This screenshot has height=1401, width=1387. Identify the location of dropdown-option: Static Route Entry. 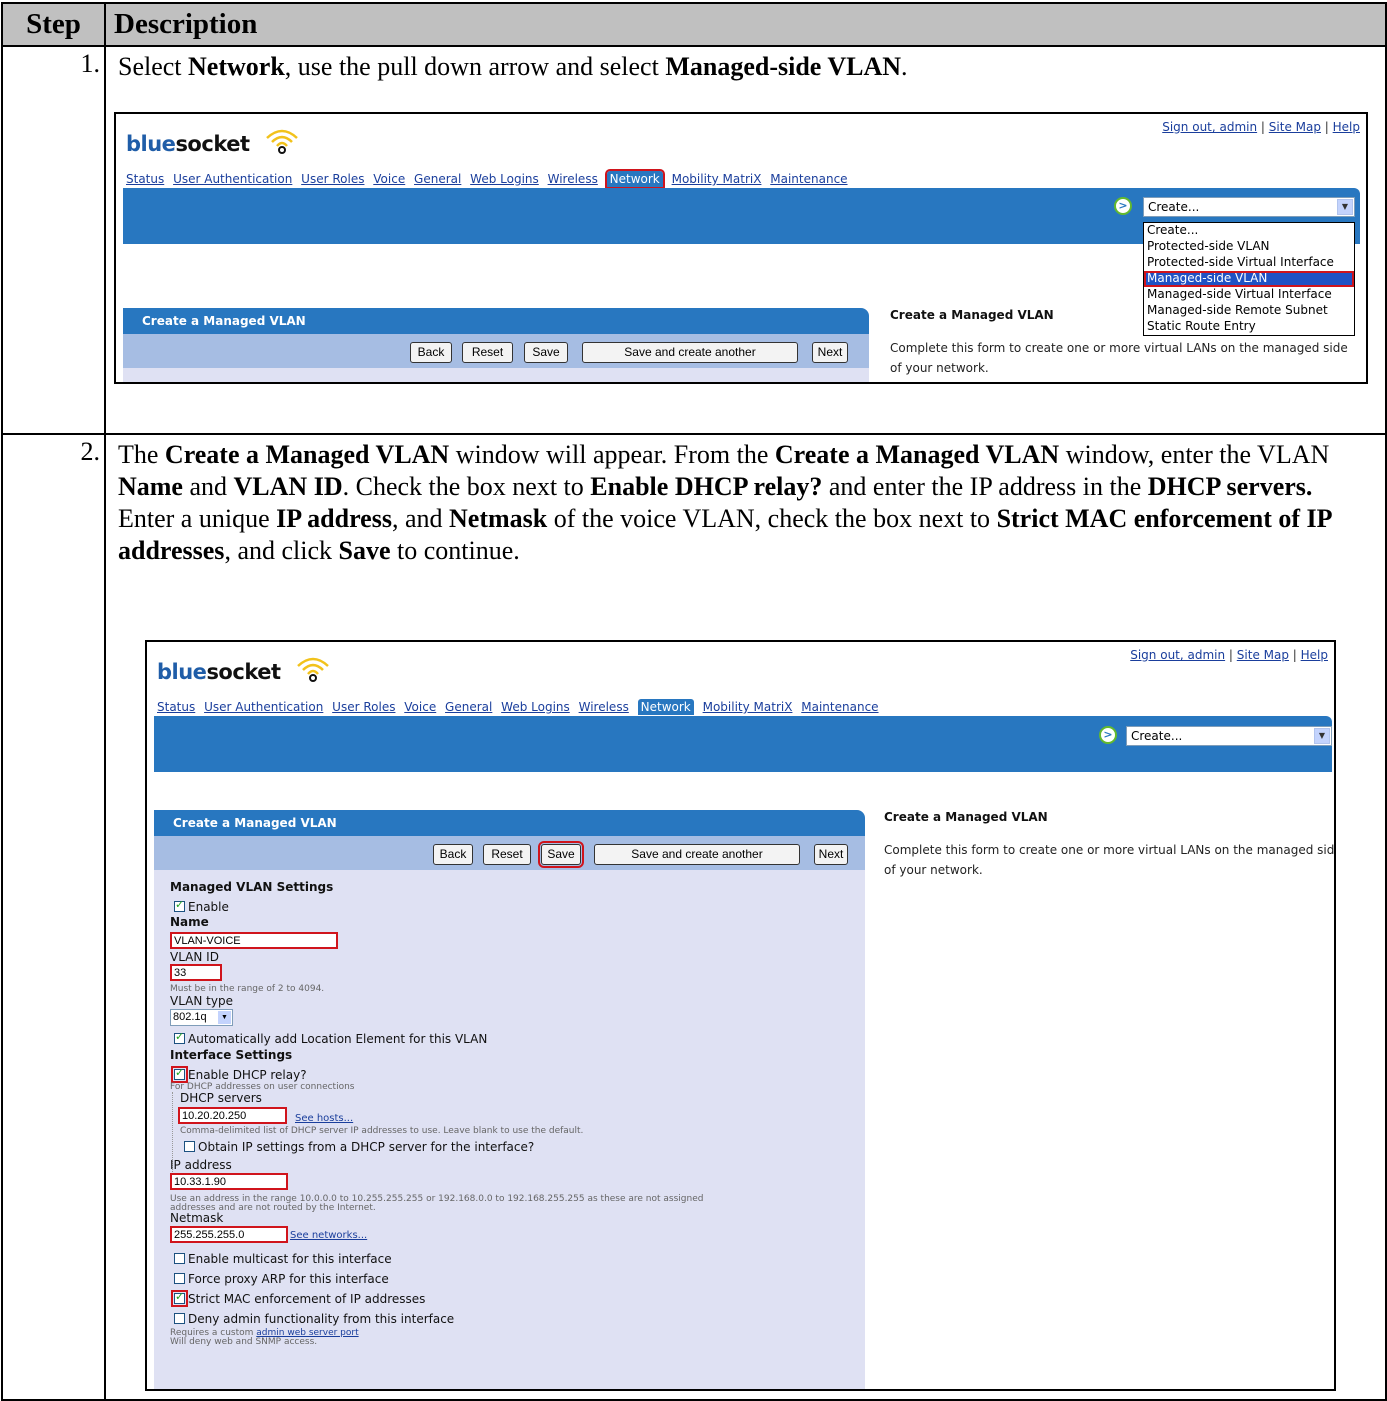
(1249, 327).